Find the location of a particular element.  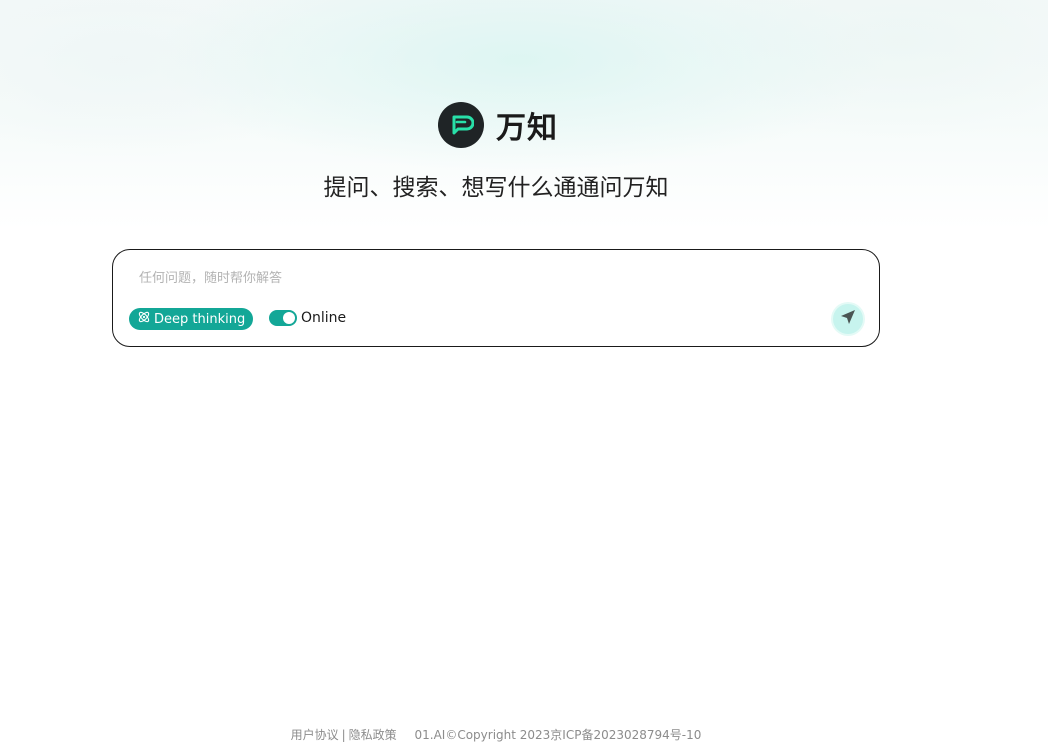

brand-name: 万知 is located at coordinates (527, 128).